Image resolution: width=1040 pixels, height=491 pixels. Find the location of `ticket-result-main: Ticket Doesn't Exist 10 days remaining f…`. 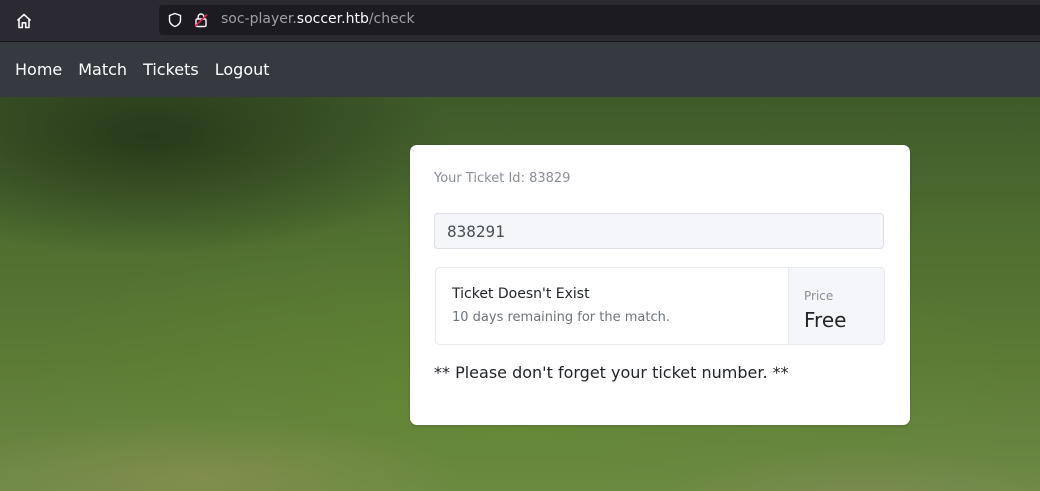

ticket-result-main: Ticket Doesn't Exist 10 days remaining f… is located at coordinates (612, 306).